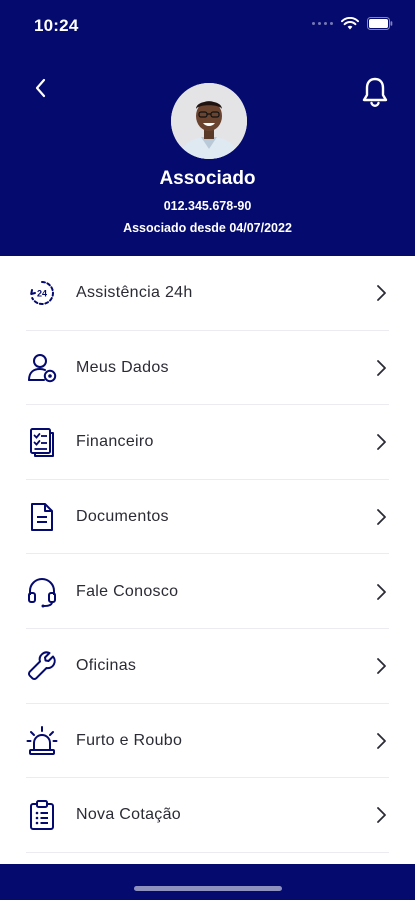 This screenshot has height=900, width=415. What do you see at coordinates (207, 178) in the screenshot?
I see `profile-name: Associado` at bounding box center [207, 178].